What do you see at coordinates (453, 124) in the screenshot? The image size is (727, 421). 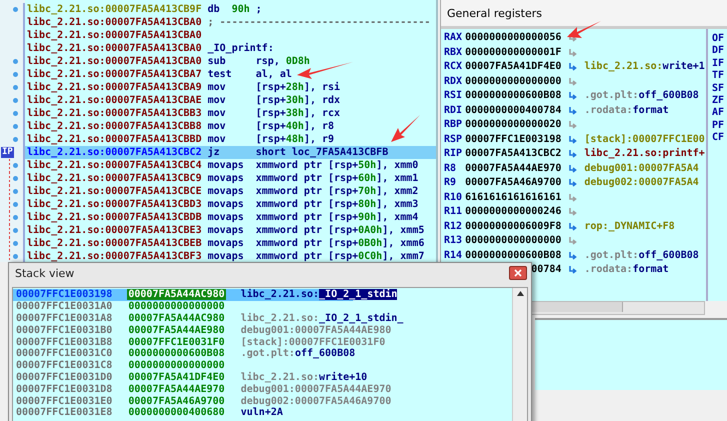 I see `register-name: RBP` at bounding box center [453, 124].